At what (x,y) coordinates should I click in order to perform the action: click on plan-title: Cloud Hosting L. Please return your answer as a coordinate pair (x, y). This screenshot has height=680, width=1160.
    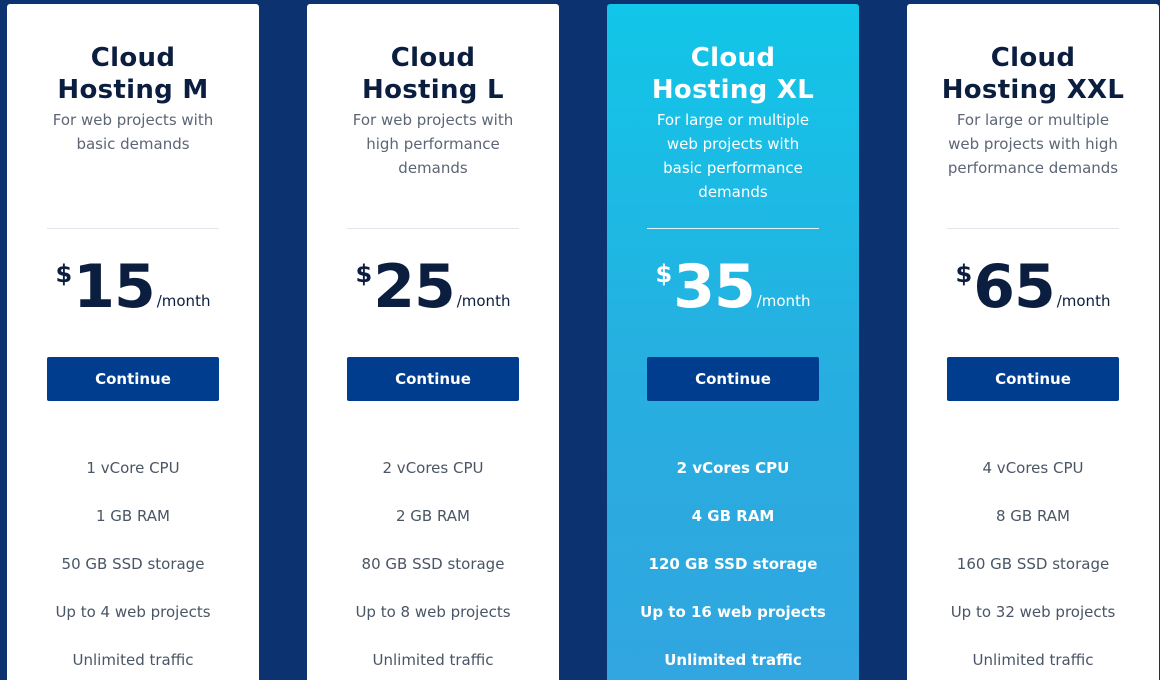
    Looking at the image, I should click on (433, 74).